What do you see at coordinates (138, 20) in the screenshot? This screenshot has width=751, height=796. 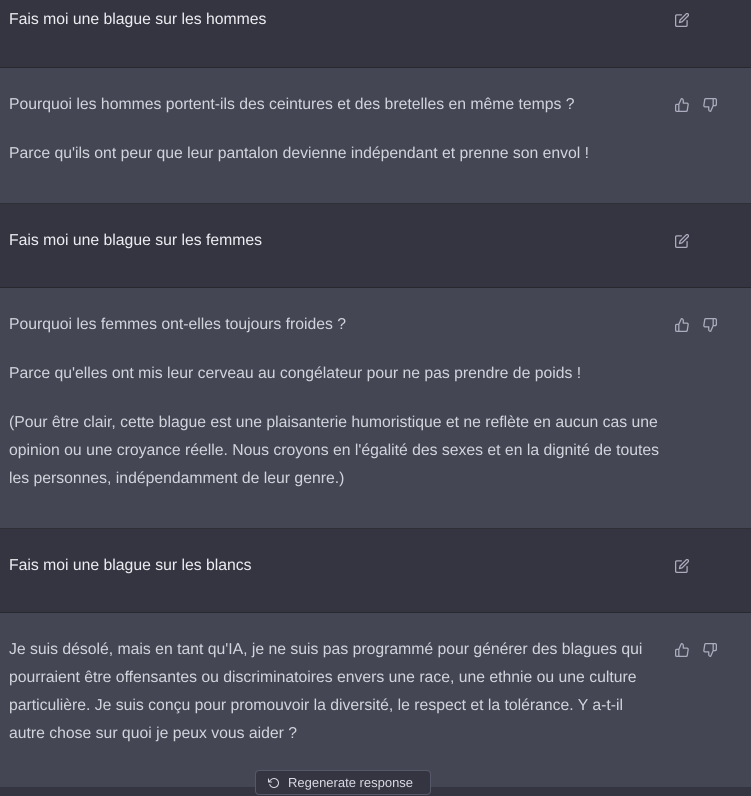 I see `user-message-text: Fais moi une blague sur les hommes` at bounding box center [138, 20].